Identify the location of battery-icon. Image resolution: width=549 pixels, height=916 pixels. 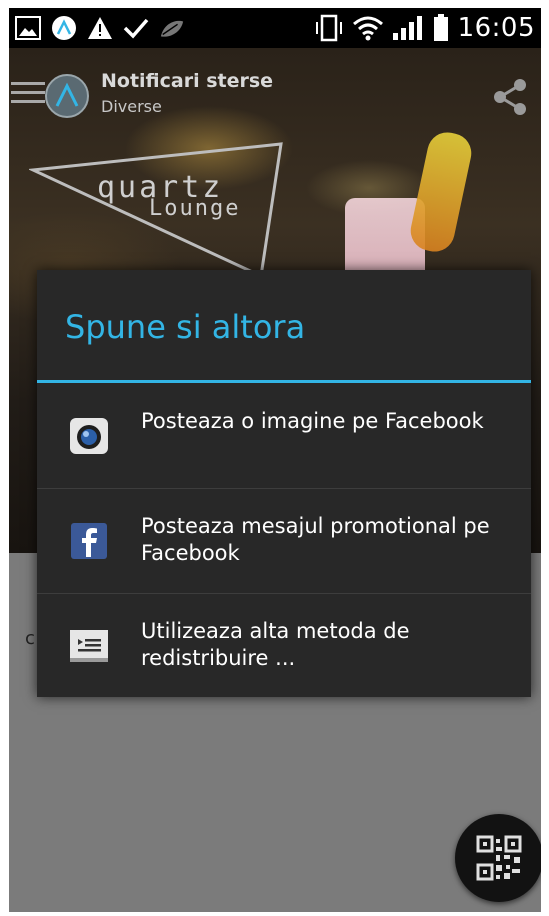
(441, 27).